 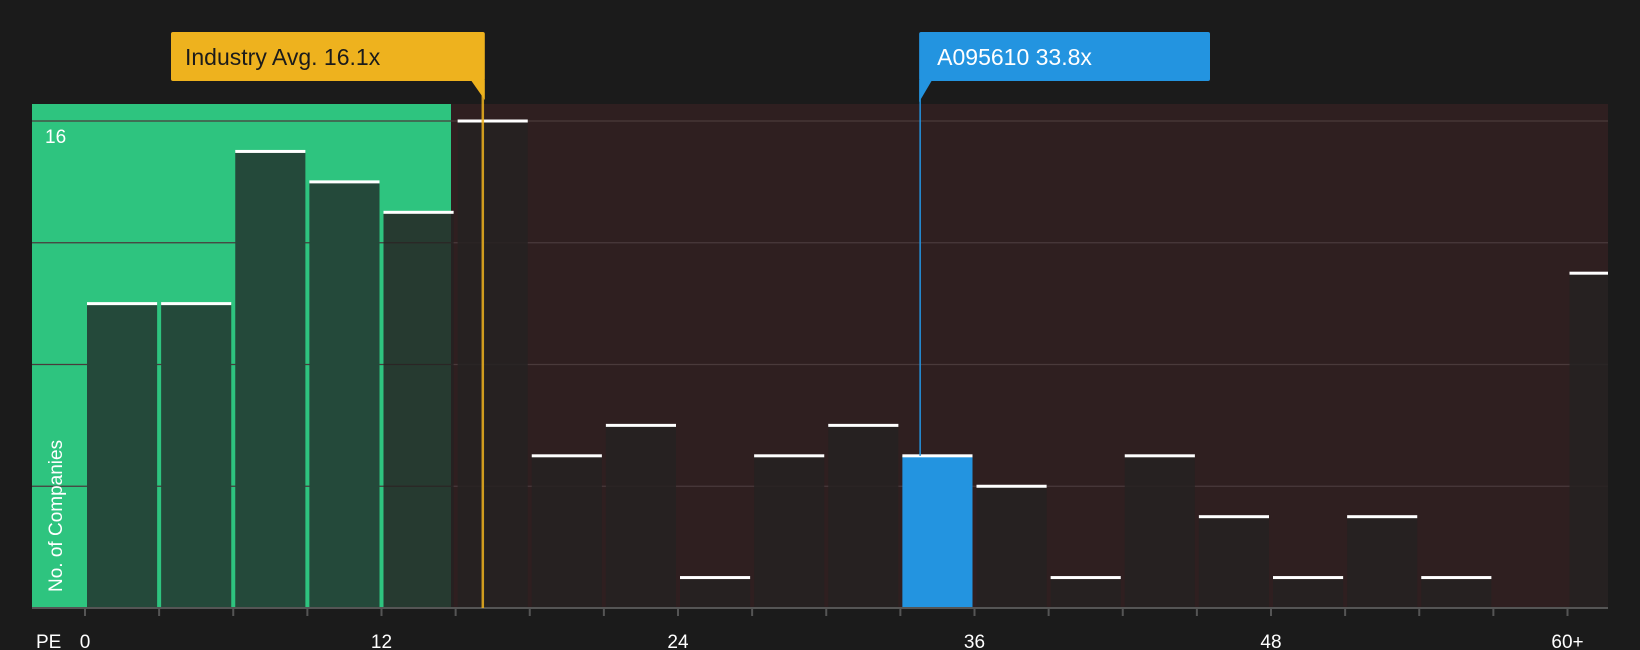 I want to click on company-pe-label: A095610 33.8x, so click(x=1014, y=57).